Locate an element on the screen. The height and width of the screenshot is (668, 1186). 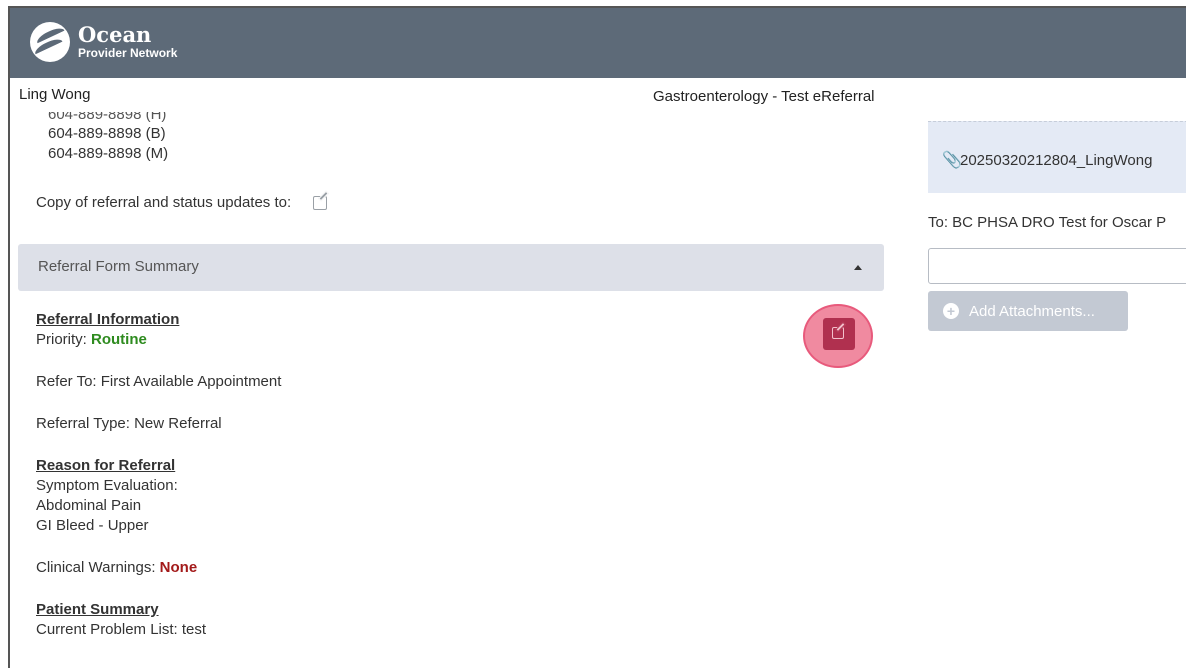
referral-information-heading: Referral Information is located at coordinates (108, 319).